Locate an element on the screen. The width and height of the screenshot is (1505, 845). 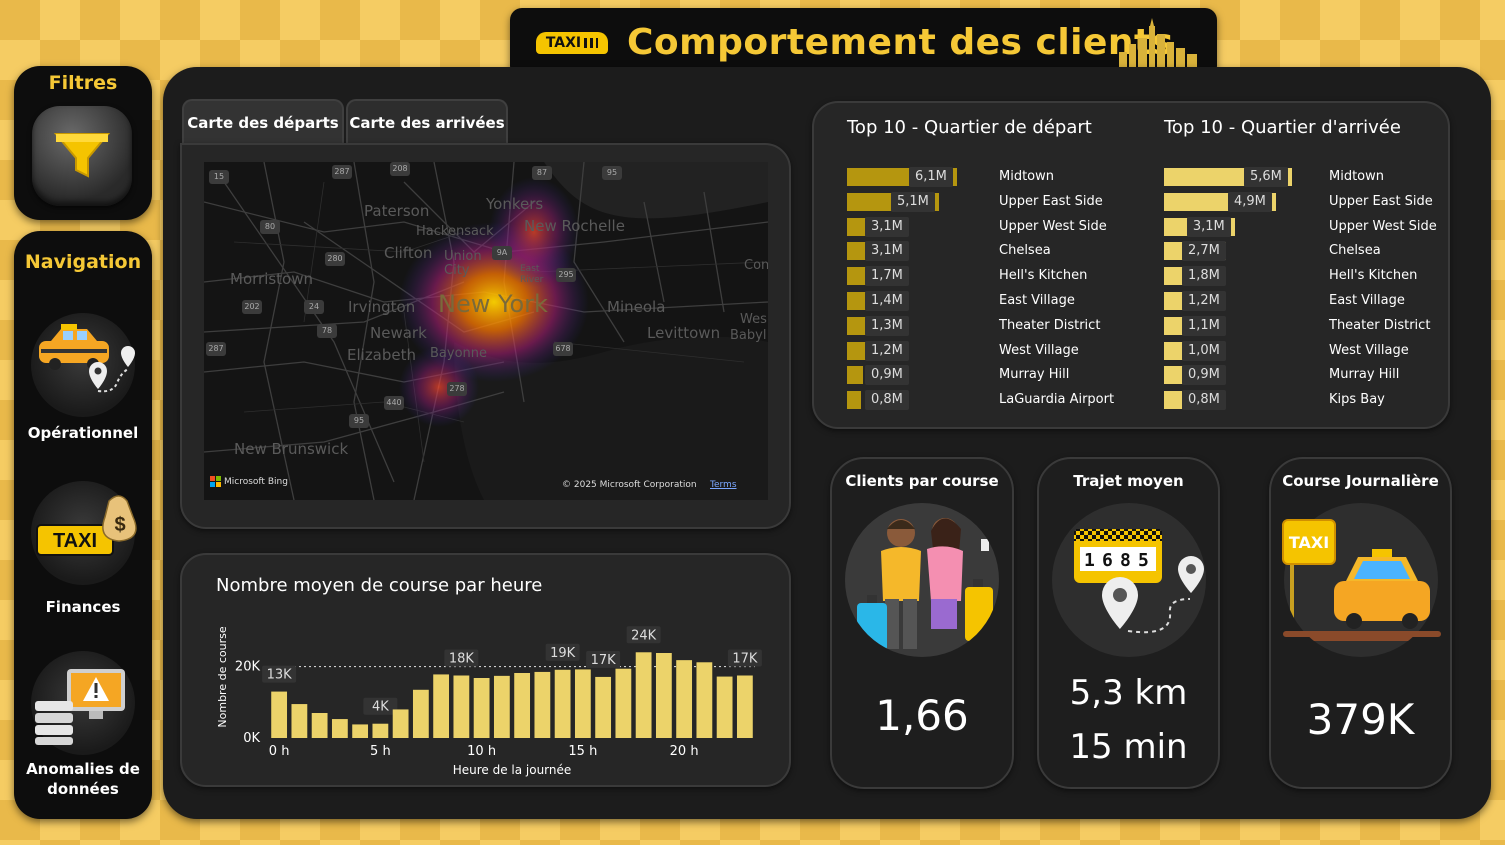
top10-bar-value: 1,2M is located at coordinates (1204, 301).